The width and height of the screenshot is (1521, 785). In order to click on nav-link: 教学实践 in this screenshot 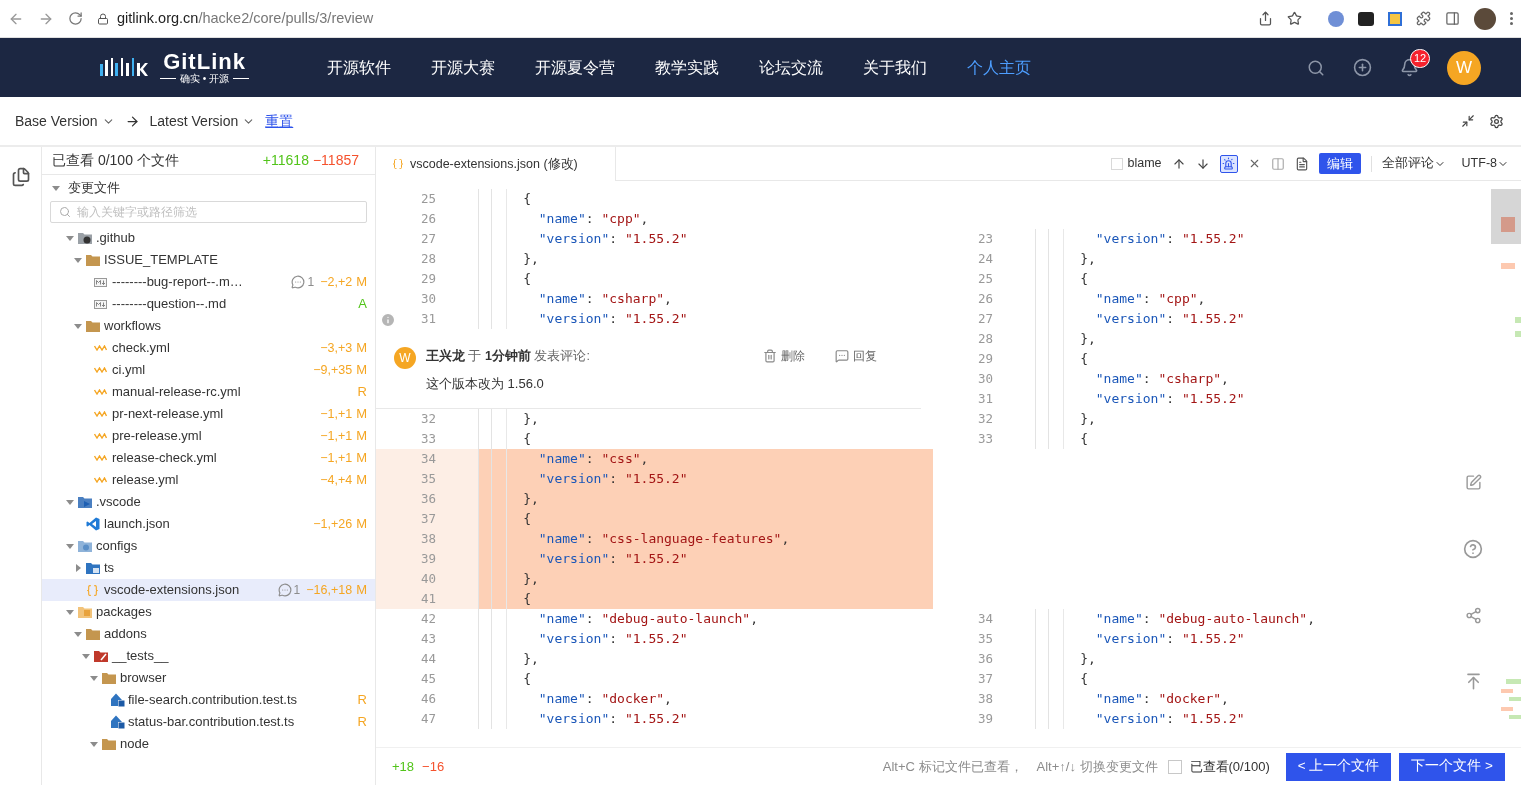, I will do `click(687, 67)`.